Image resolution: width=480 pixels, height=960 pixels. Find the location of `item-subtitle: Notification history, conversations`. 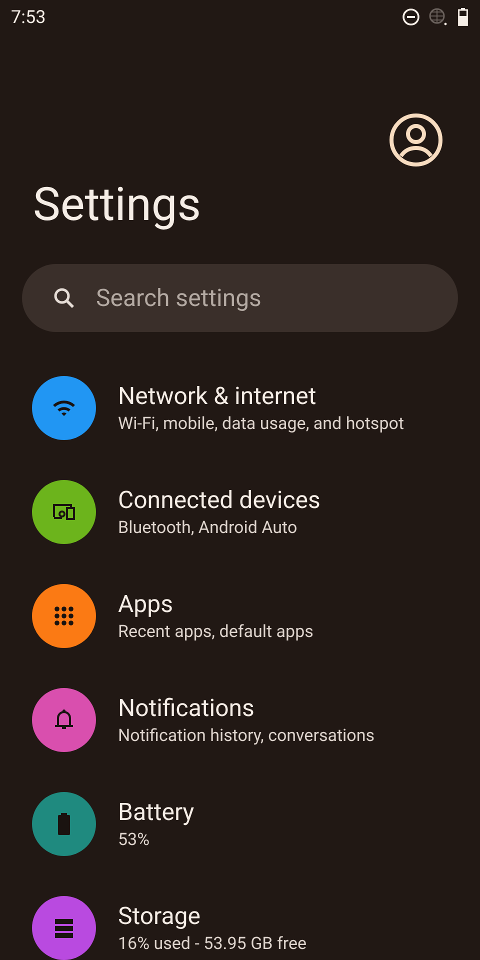

item-subtitle: Notification history, conversations is located at coordinates (246, 736).